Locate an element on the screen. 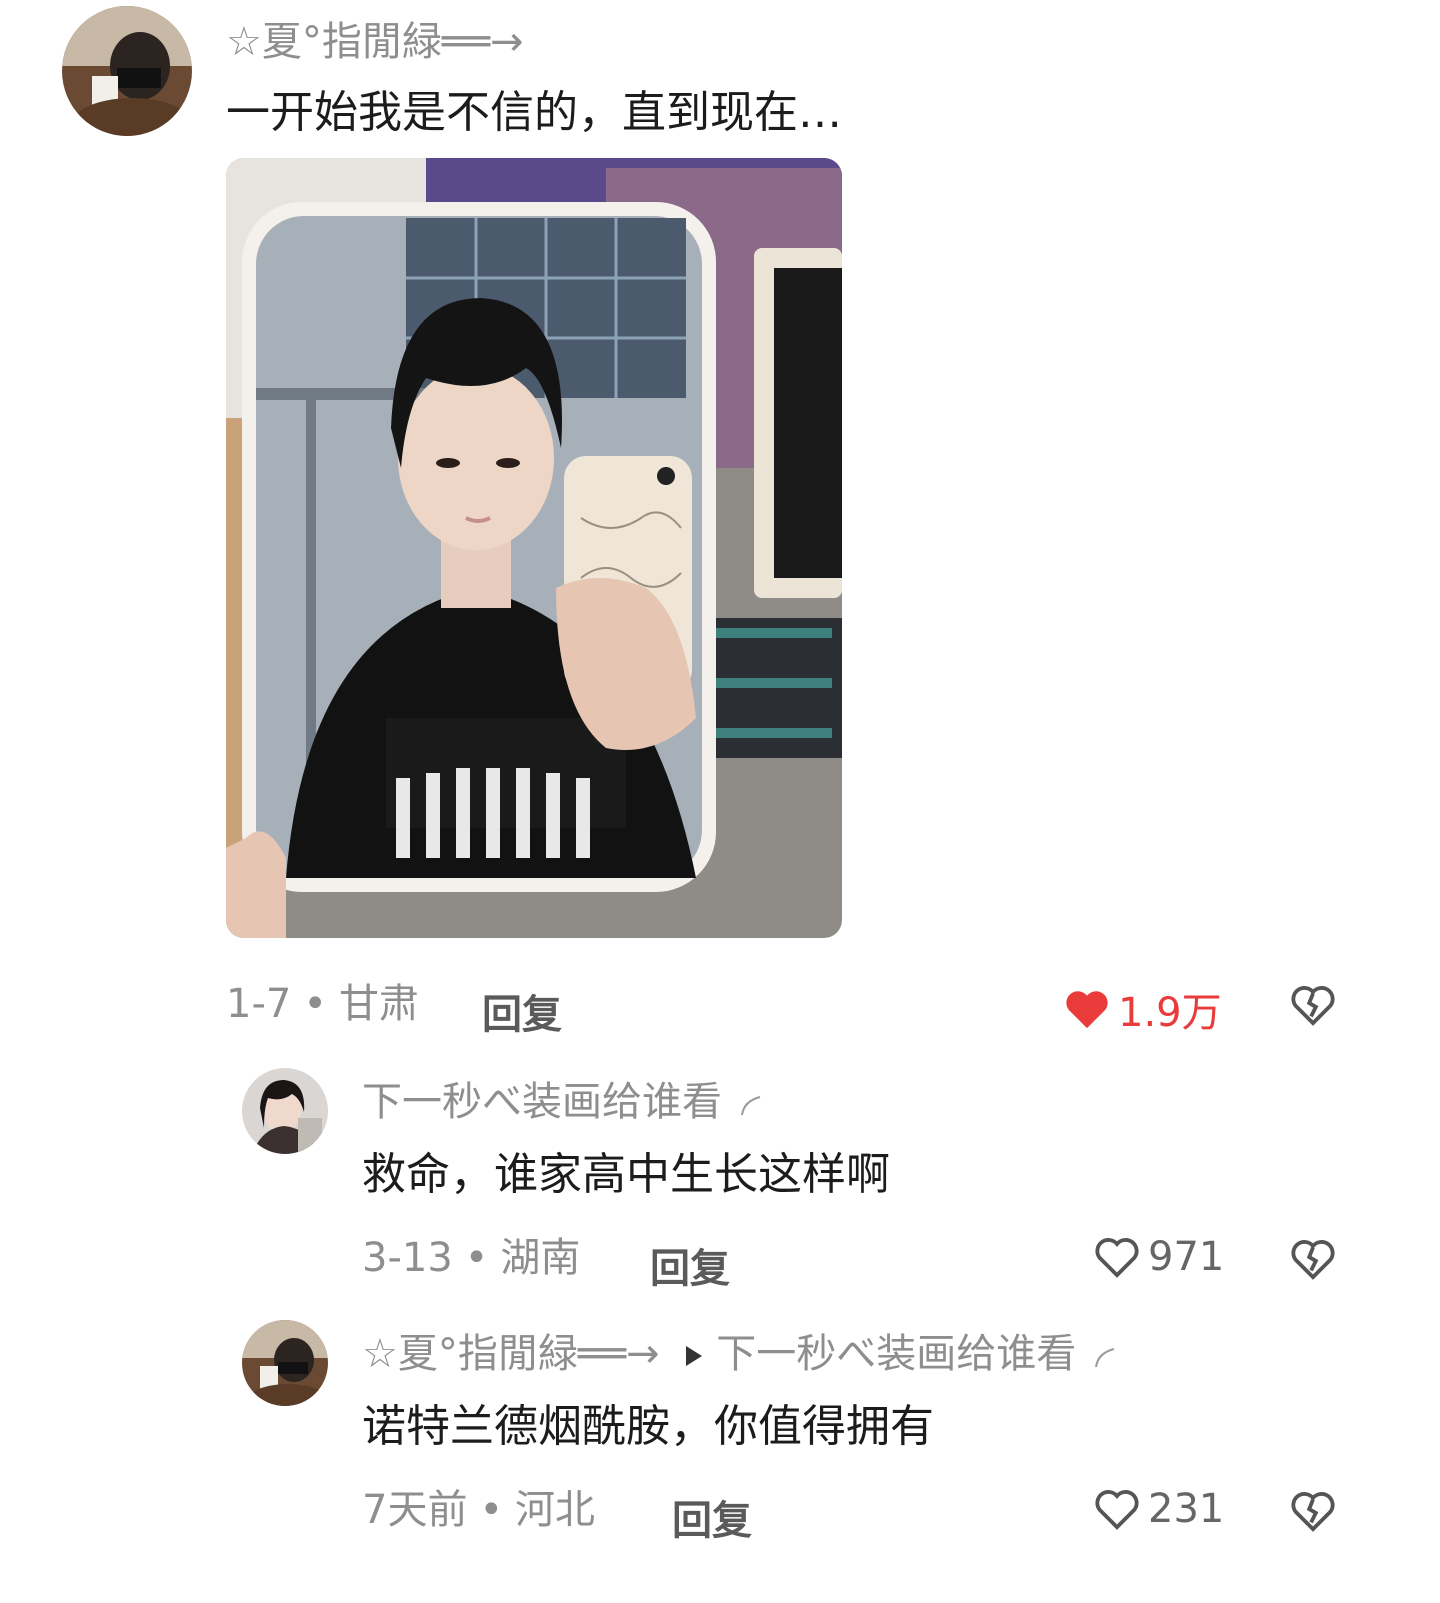 Image resolution: width=1440 pixels, height=1603 pixels. reply-date: 3-13 is located at coordinates (407, 1258).